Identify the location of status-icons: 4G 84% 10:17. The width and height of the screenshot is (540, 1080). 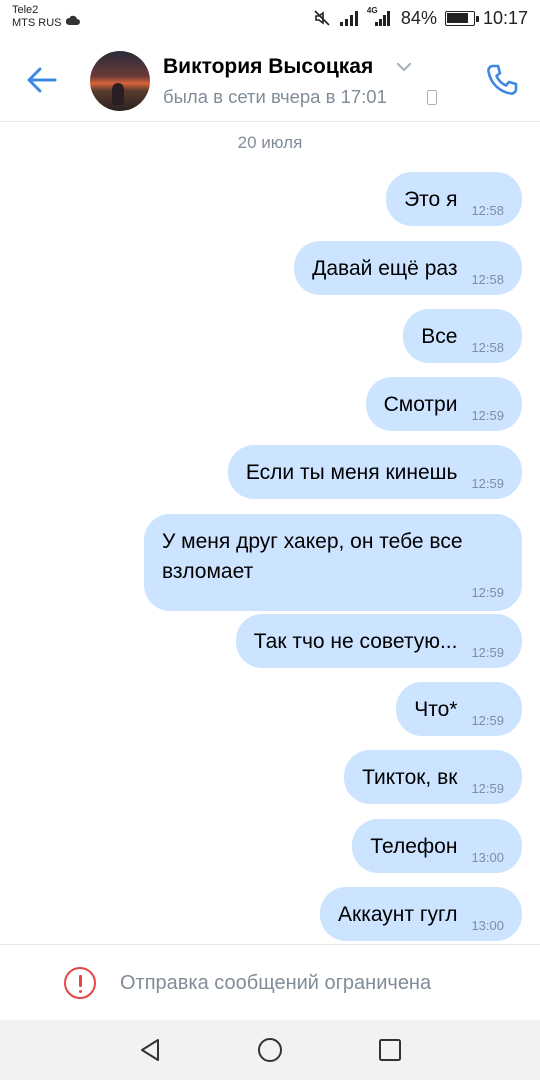
(420, 17).